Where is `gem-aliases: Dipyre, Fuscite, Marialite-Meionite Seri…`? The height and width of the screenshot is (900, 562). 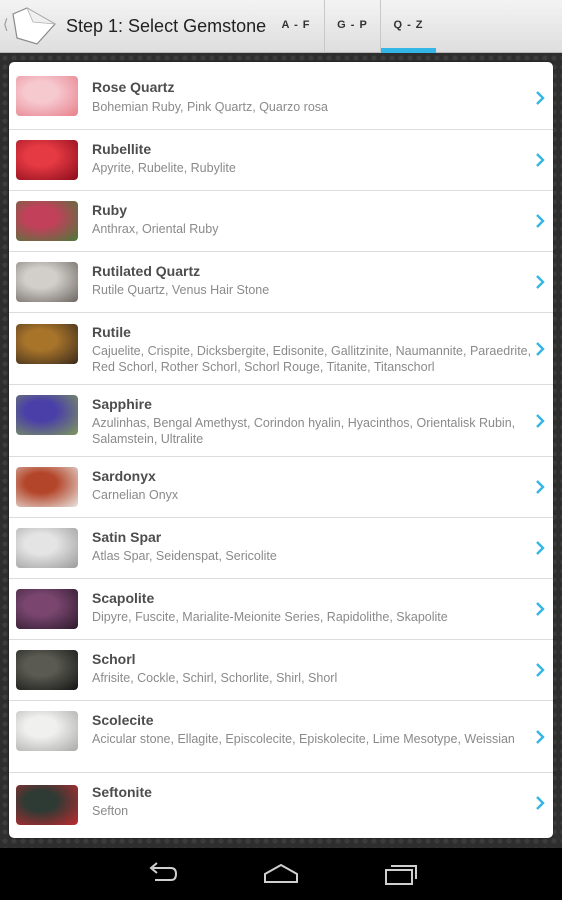
gem-aliases: Dipyre, Fuscite, Marialite-Meionite Seri… is located at coordinates (270, 617).